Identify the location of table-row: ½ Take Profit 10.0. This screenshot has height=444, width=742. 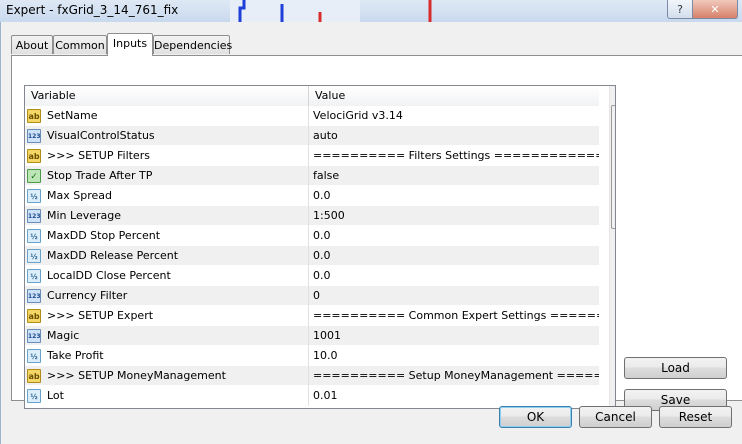
(312, 356).